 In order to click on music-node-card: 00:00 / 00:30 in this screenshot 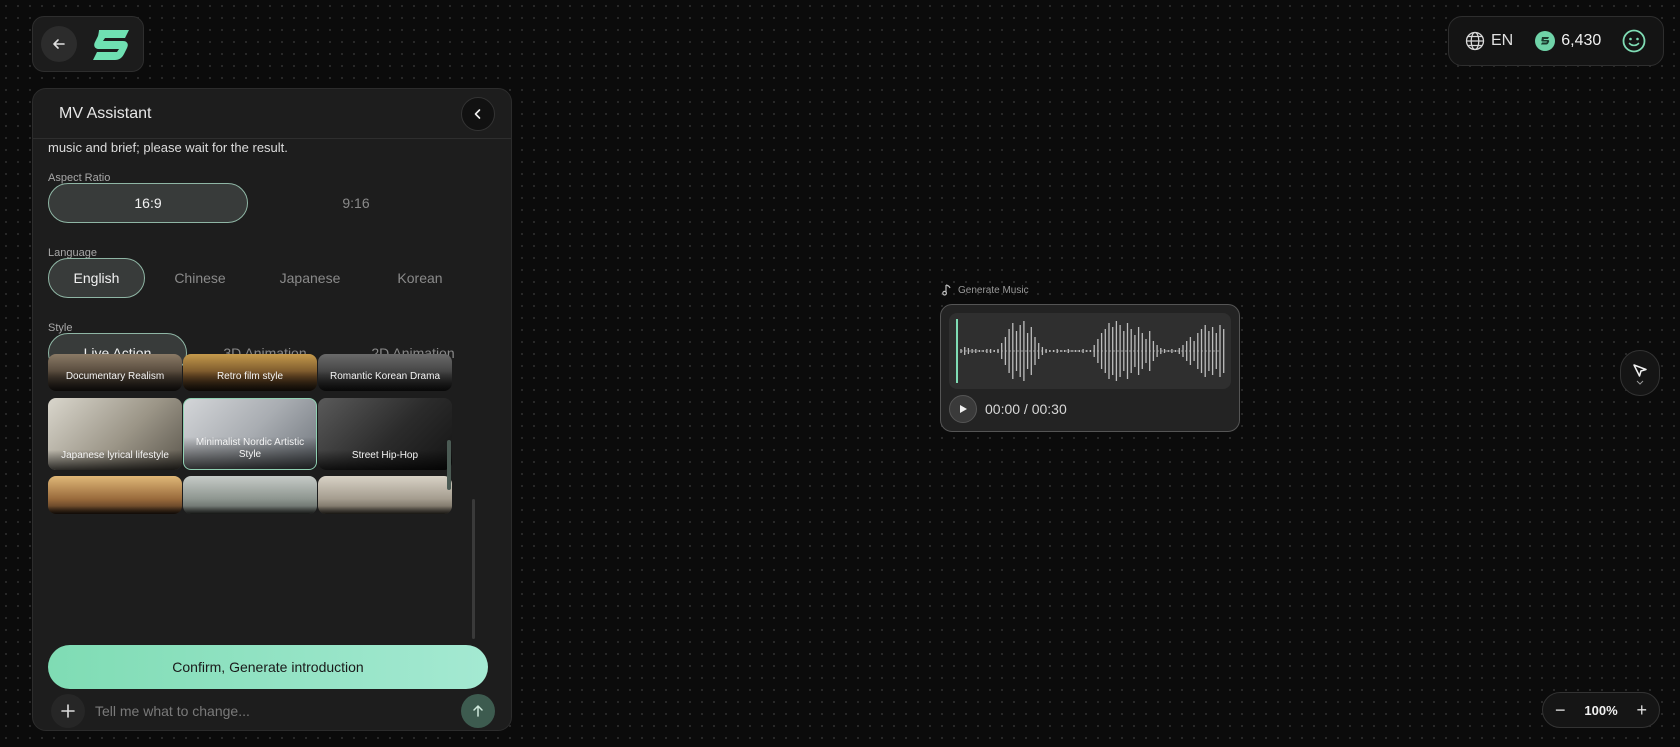, I will do `click(1090, 368)`.